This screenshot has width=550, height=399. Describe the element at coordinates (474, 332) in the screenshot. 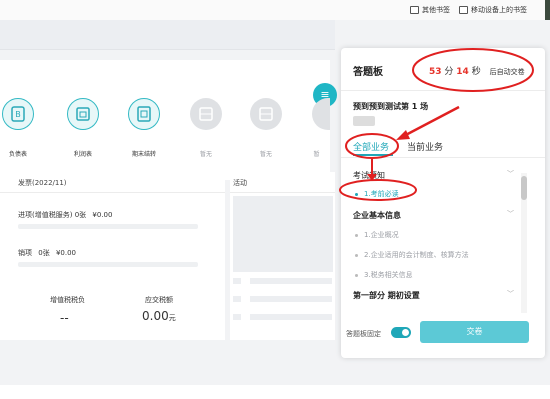

I see `submit-exam-button: 交卷` at that location.